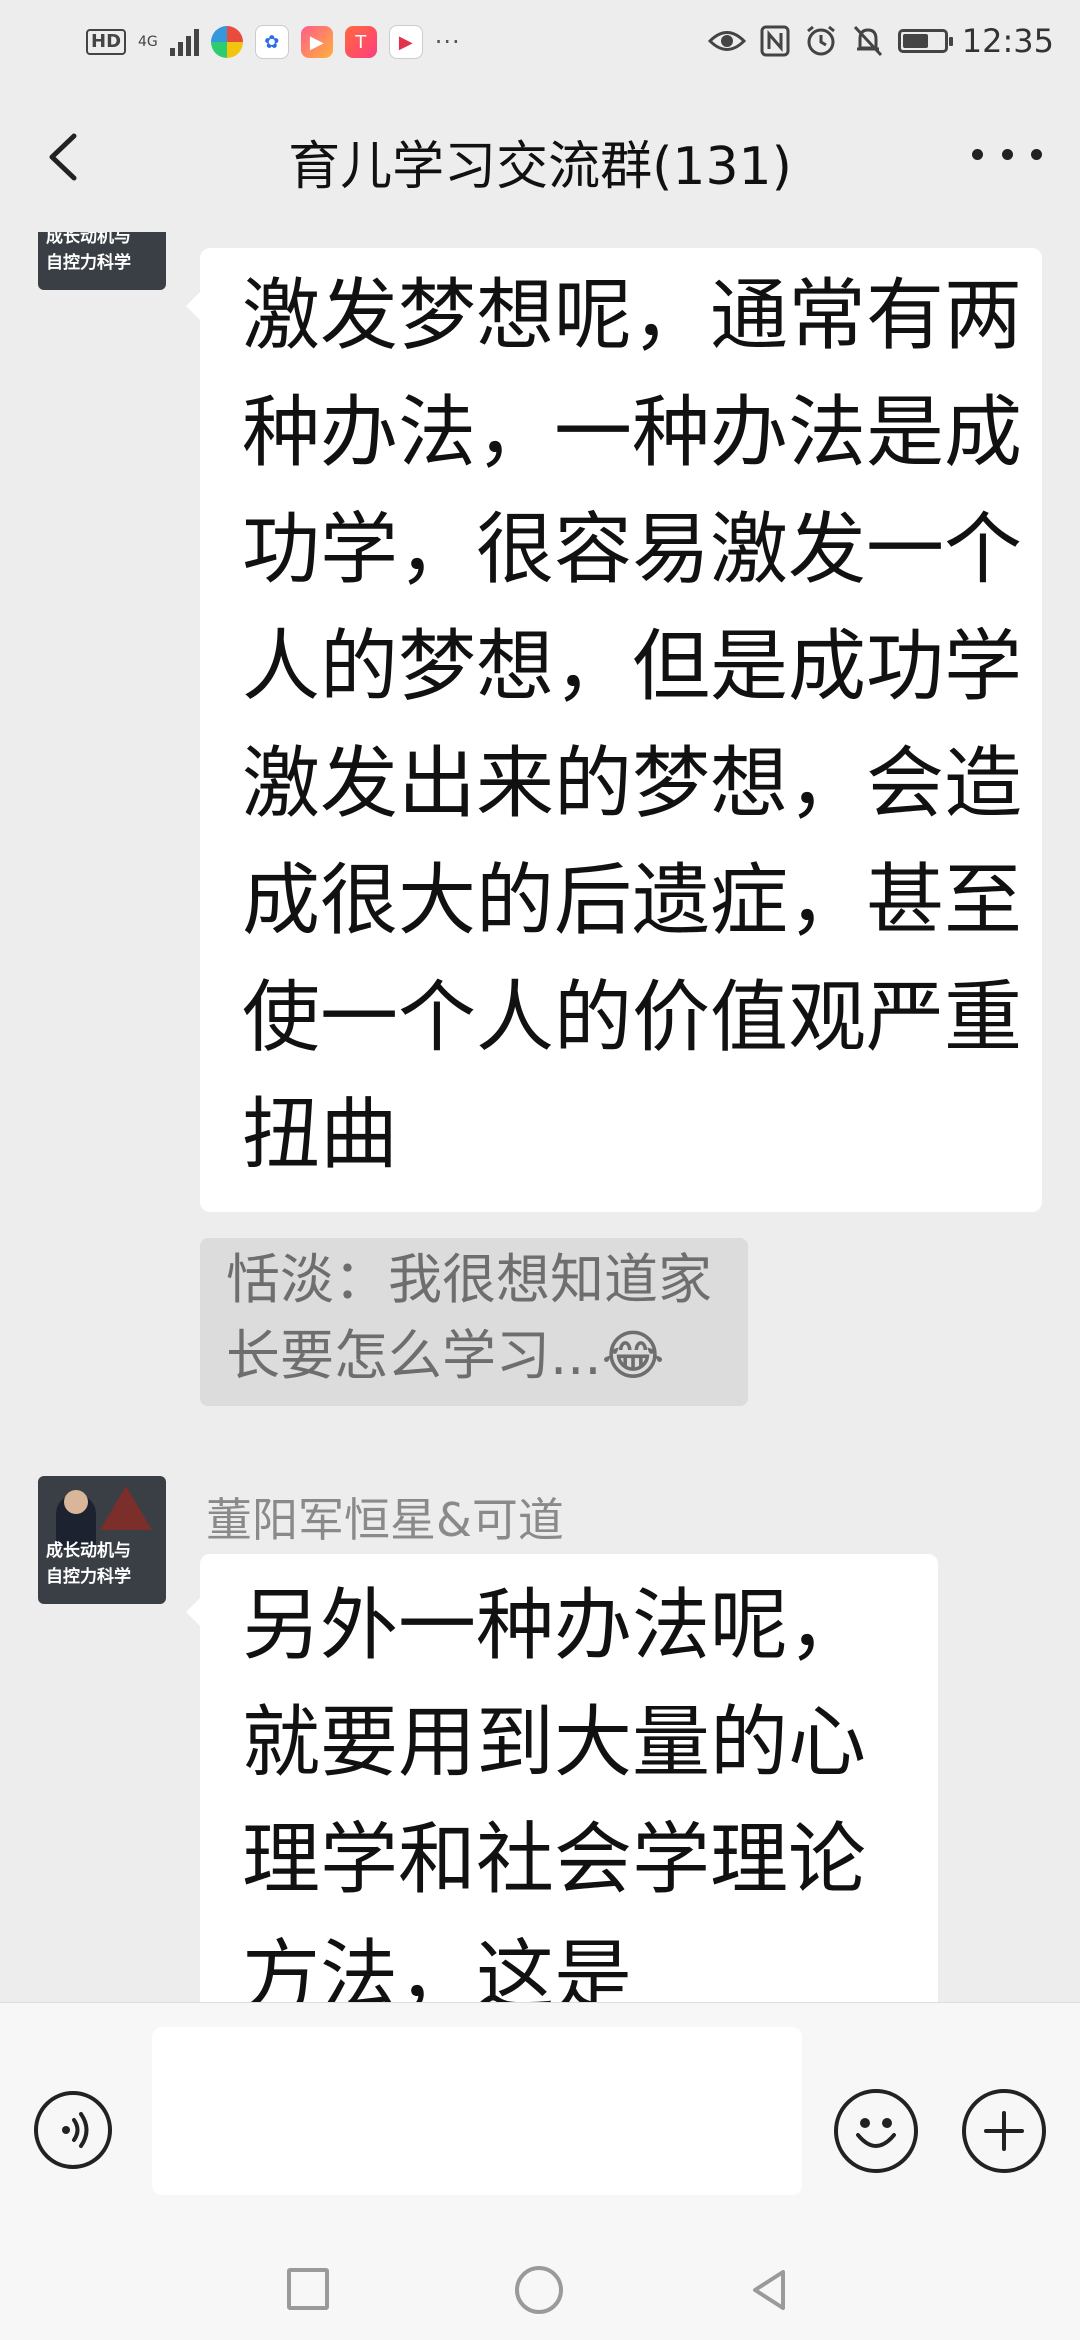 This screenshot has height=2340, width=1080. Describe the element at coordinates (76, 1502) in the screenshot. I see `avatar-face` at that location.